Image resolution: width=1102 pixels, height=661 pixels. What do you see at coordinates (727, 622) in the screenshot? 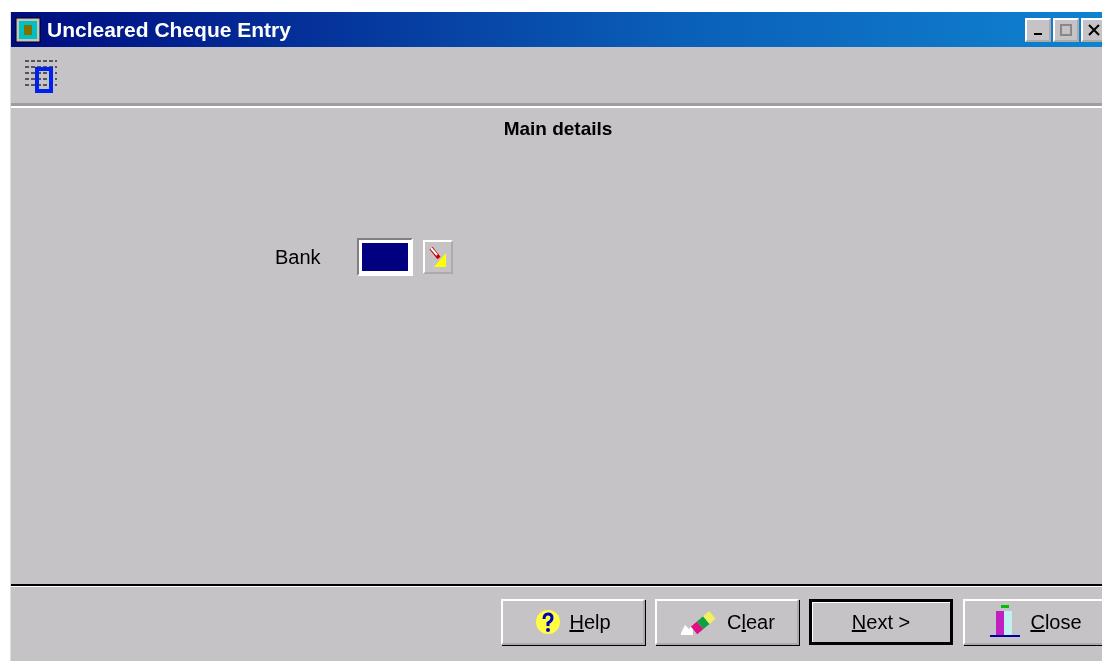
I see `clear-button: Clear` at bounding box center [727, 622].